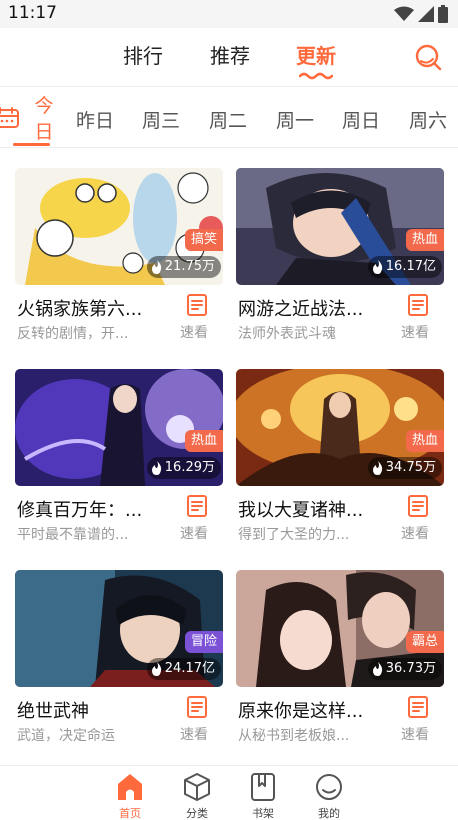 The image size is (458, 820). I want to click on status-icons, so click(421, 14).